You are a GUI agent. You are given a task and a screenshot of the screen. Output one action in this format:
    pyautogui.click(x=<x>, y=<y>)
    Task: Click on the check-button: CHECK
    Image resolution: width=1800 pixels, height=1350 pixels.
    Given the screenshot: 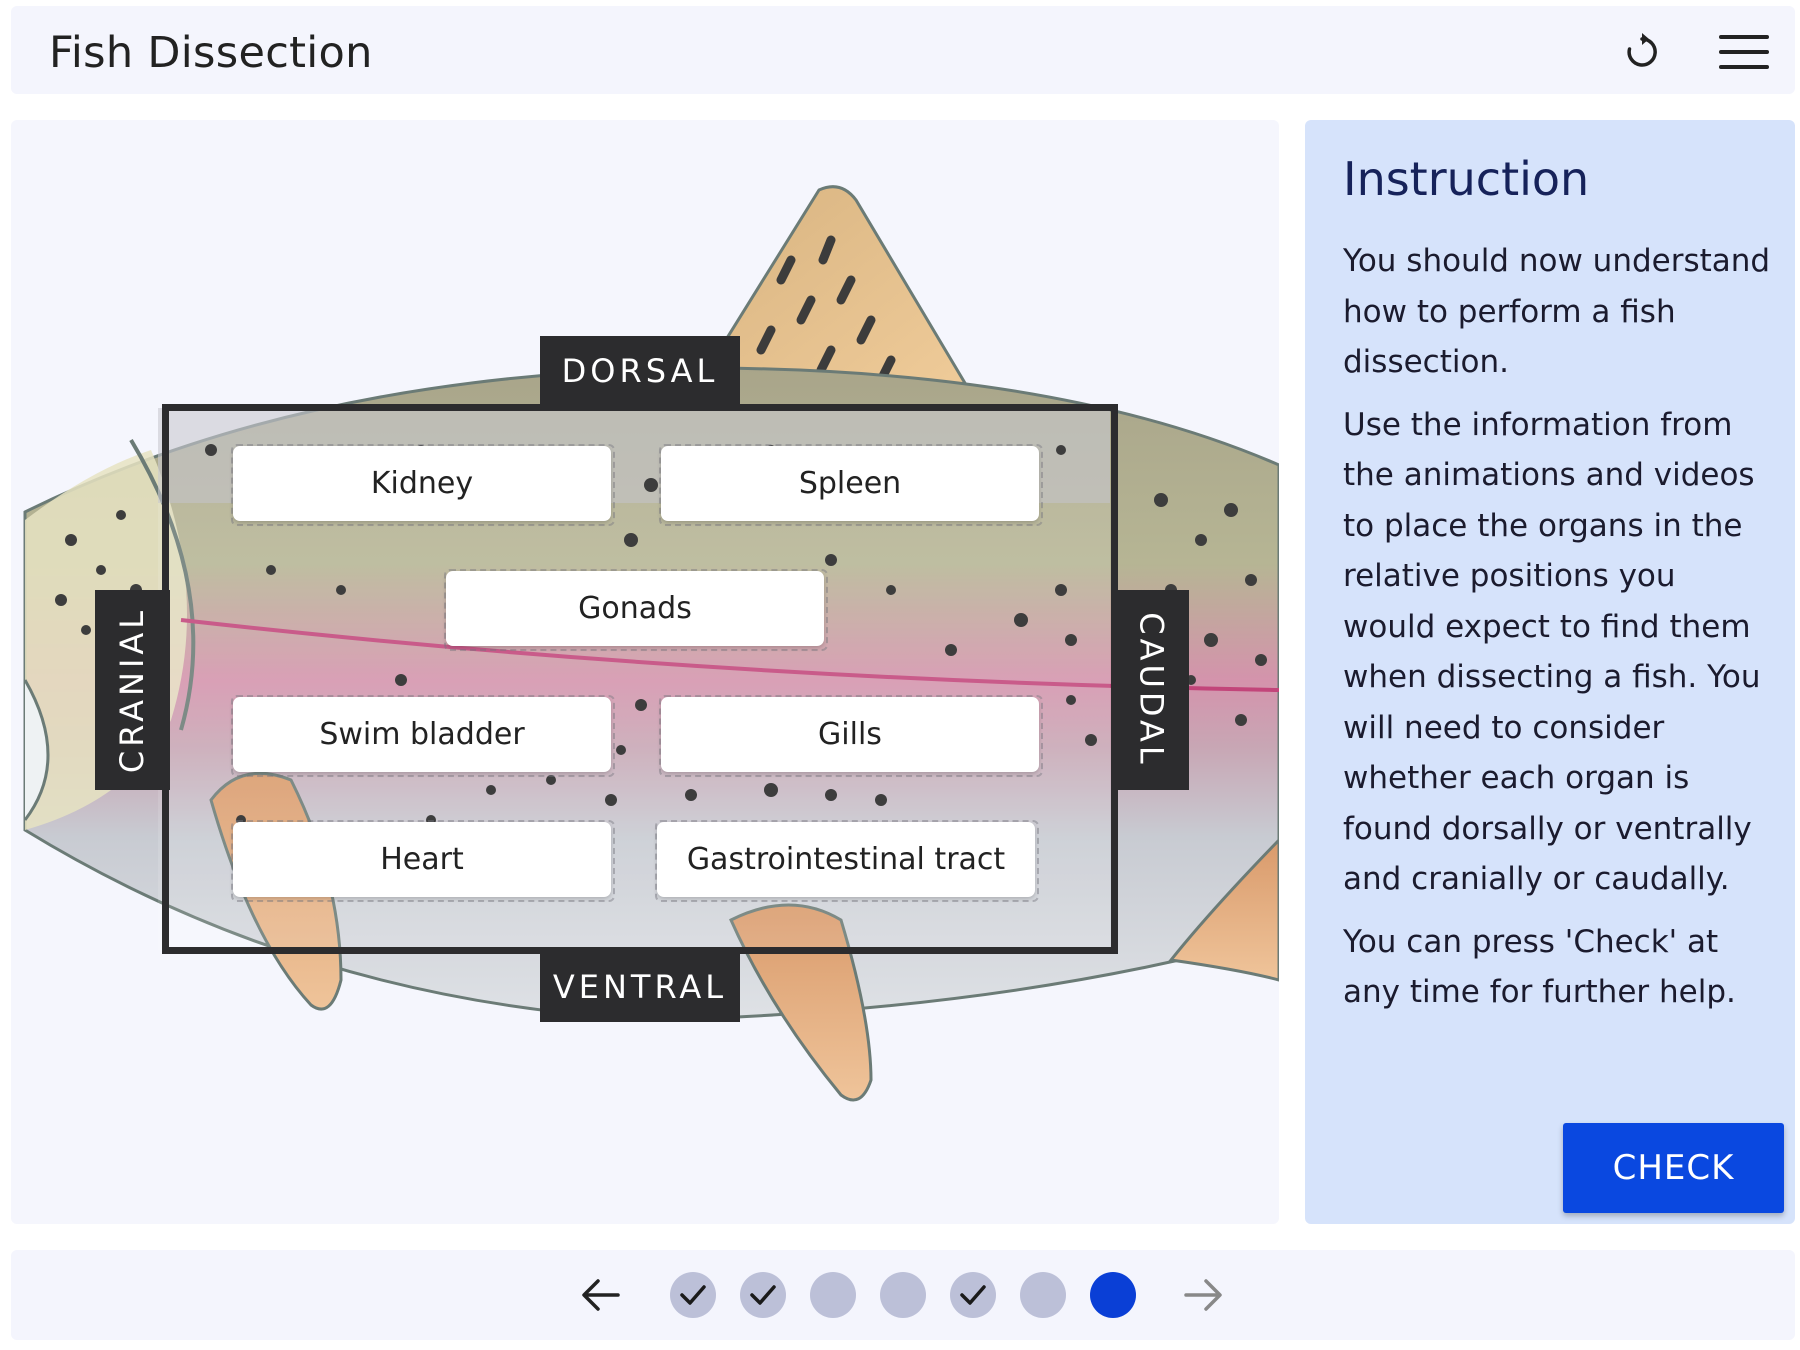 What is the action you would take?
    pyautogui.click(x=1673, y=1168)
    